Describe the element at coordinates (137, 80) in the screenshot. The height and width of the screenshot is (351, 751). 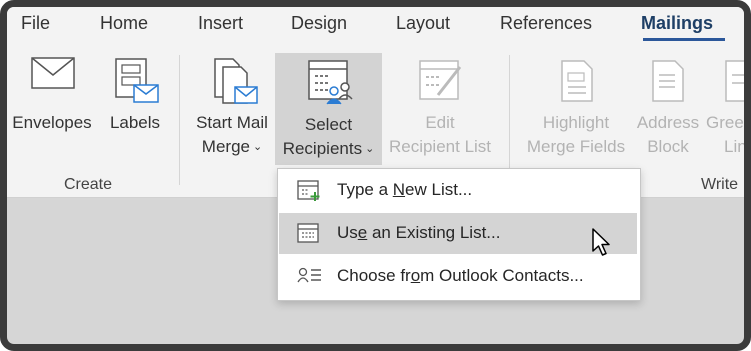
I see `labels-icon` at that location.